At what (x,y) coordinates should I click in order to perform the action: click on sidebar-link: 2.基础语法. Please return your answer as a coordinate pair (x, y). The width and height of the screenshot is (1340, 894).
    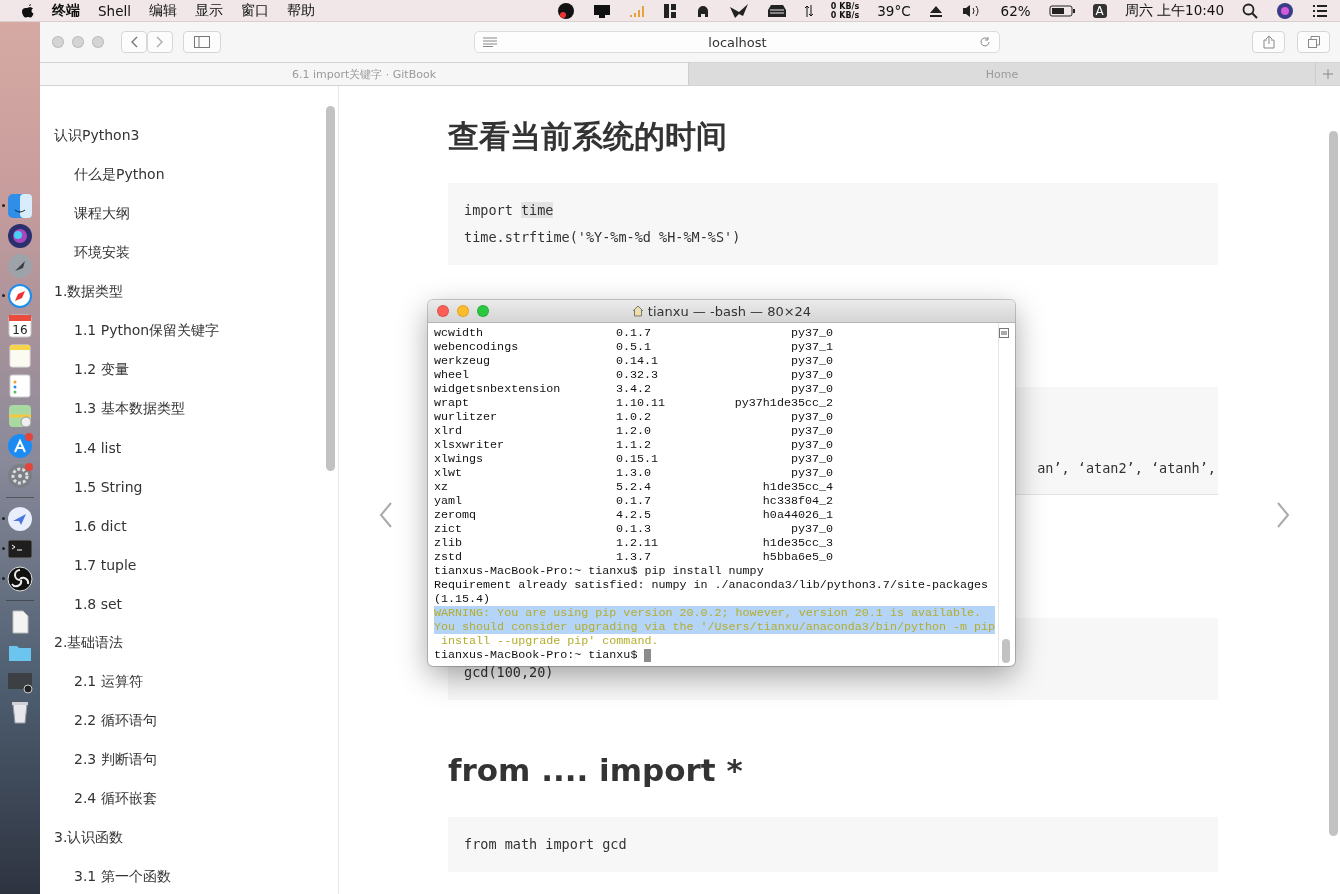
    Looking at the image, I should click on (181, 642).